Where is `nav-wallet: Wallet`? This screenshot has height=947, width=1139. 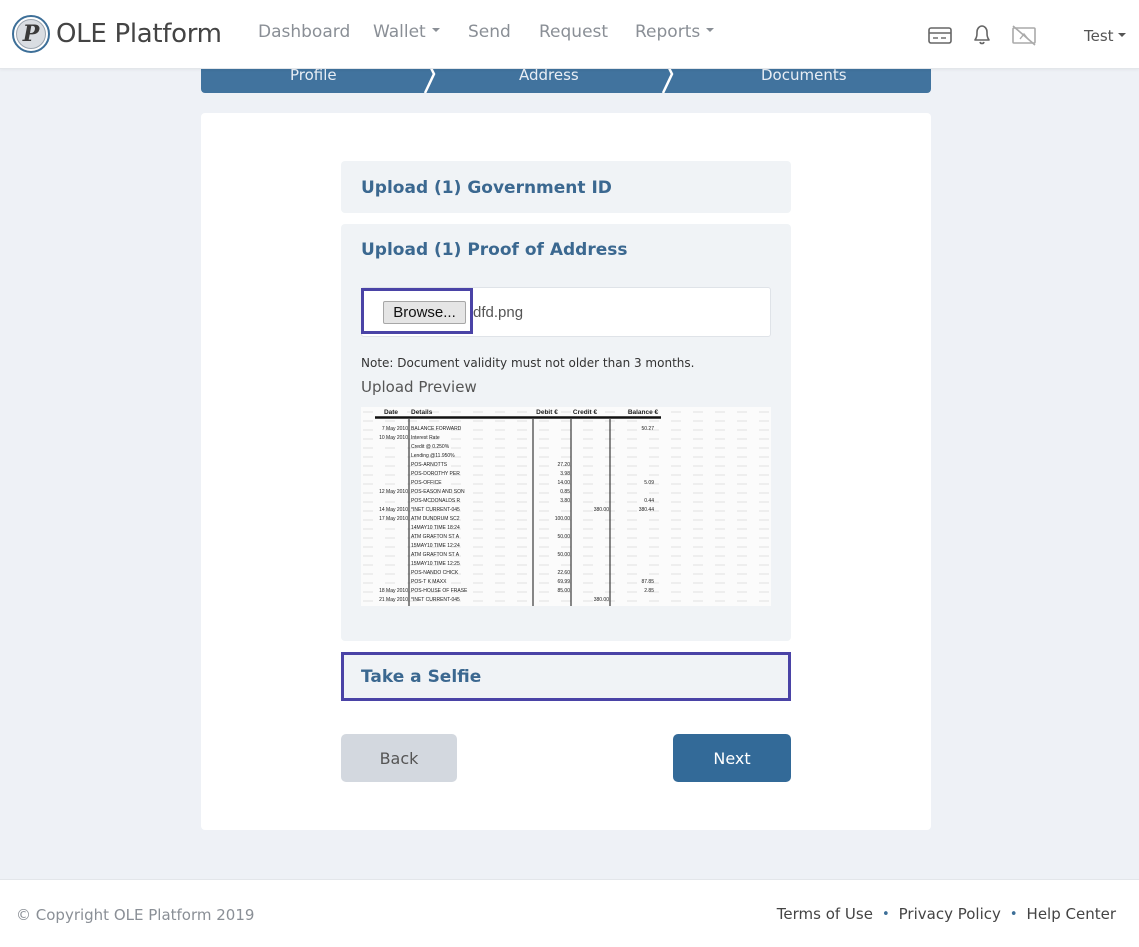 nav-wallet: Wallet is located at coordinates (406, 32).